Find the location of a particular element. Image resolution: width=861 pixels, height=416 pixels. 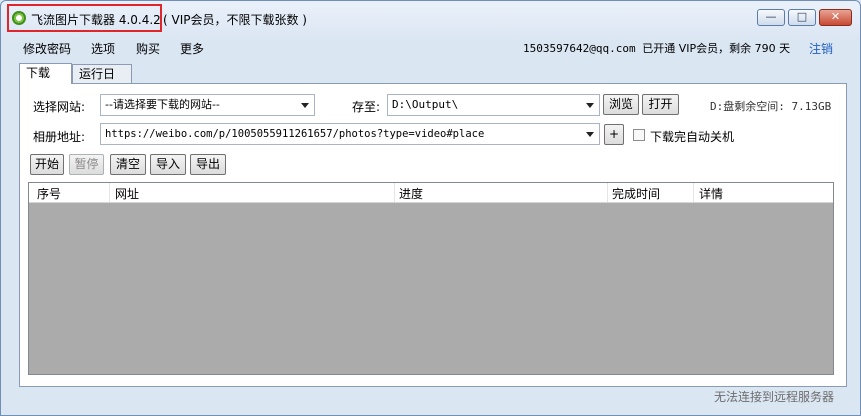

title-bar: 飞流图片下载器 4.0.4.2 ( VIP会员，不限下载张数 ) — □ ✕ is located at coordinates (430, 18).